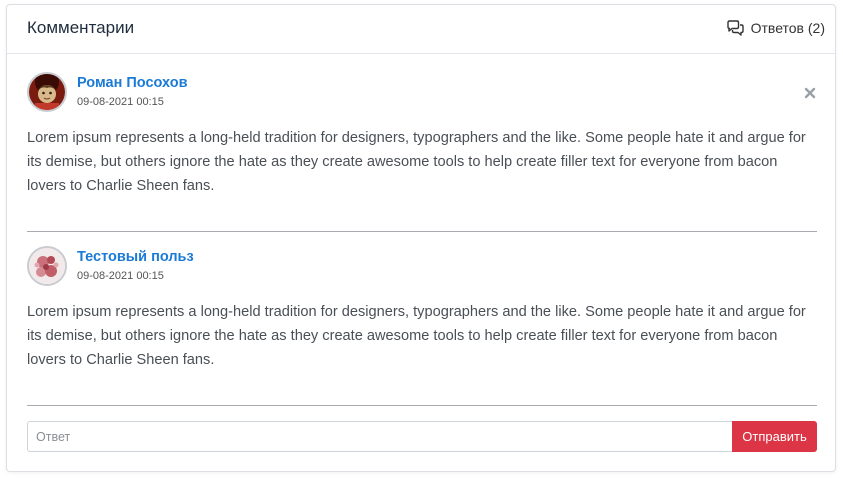  I want to click on card-title: Комментарии, so click(81, 27).